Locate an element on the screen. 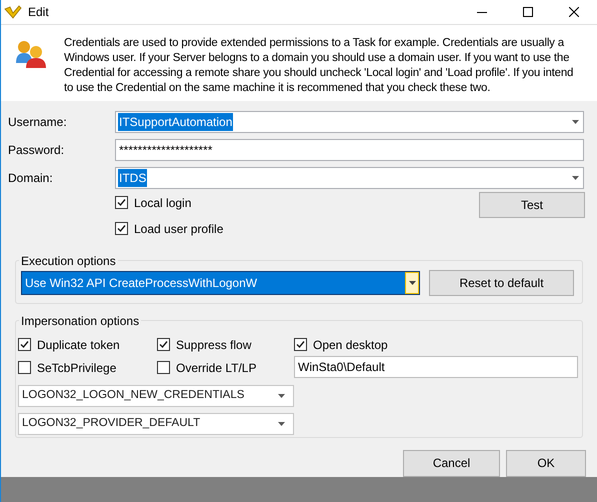 The height and width of the screenshot is (502, 597). checkbox: Duplicate token is located at coordinates (87, 344).